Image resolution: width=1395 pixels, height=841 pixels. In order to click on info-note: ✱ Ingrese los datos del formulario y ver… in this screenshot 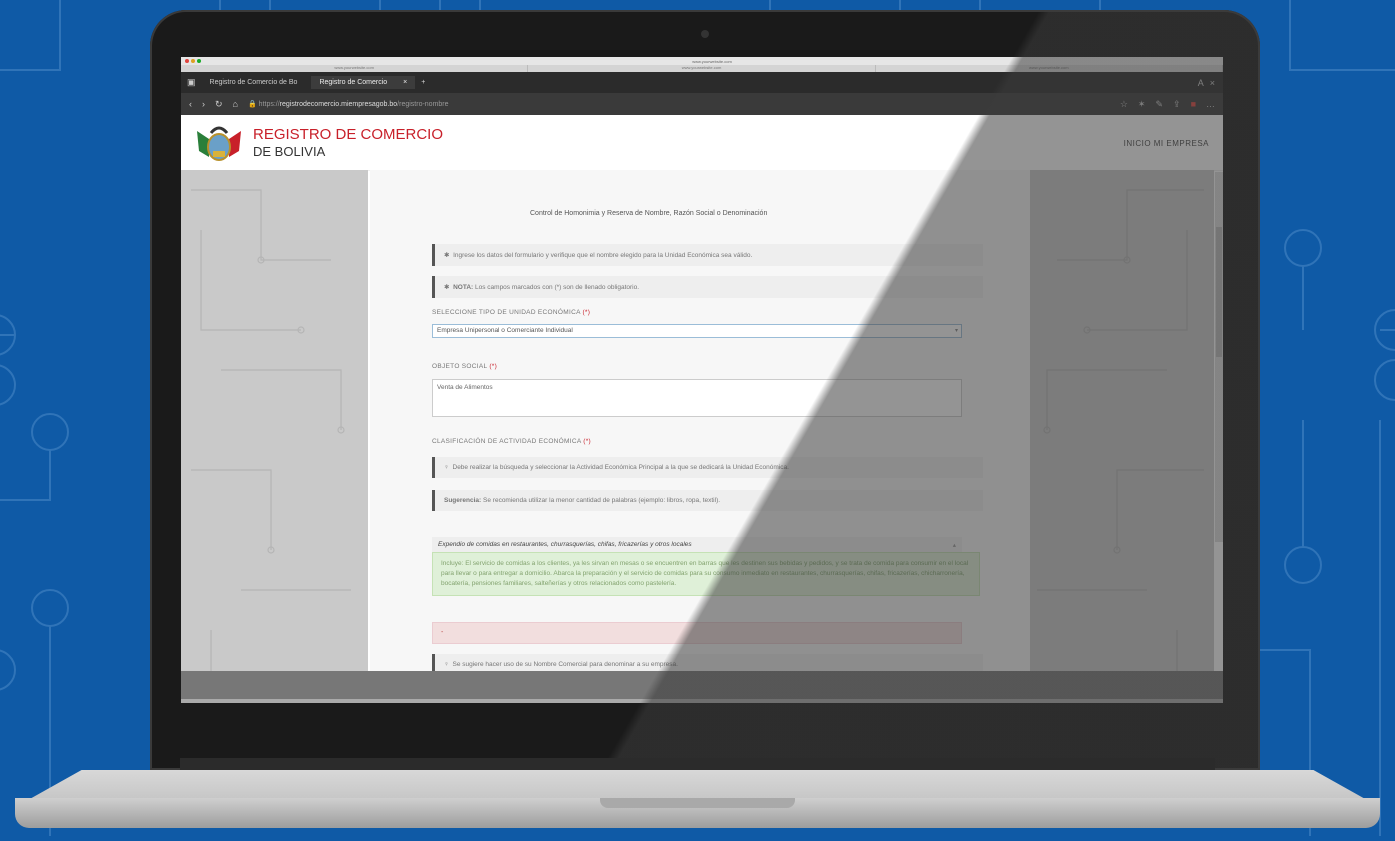, I will do `click(707, 255)`.